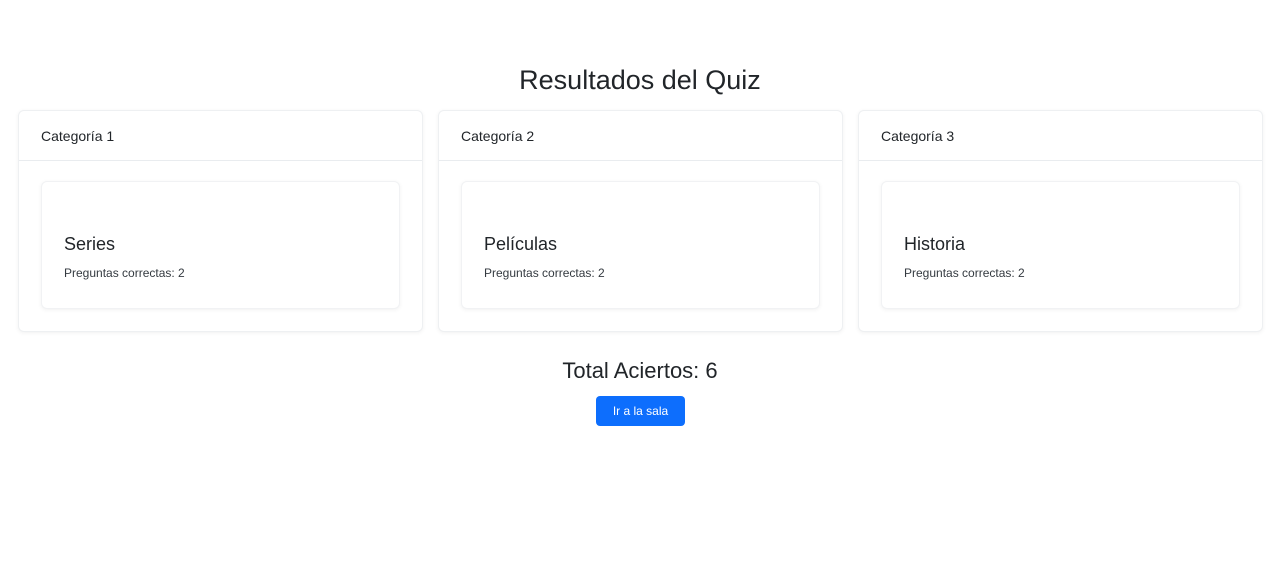 Image resolution: width=1280 pixels, height=587 pixels. I want to click on category-name: Películas, so click(521, 244).